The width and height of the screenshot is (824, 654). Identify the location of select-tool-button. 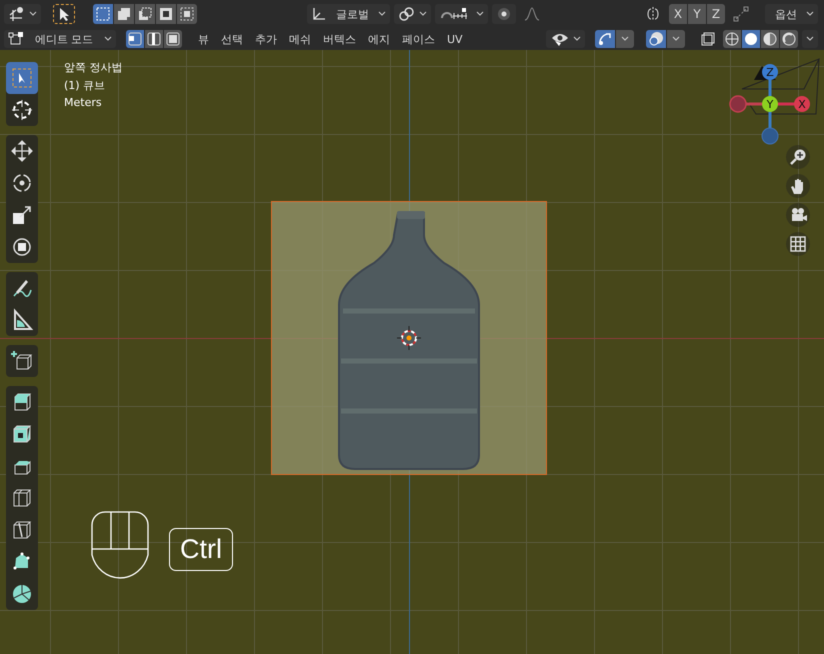
(64, 14).